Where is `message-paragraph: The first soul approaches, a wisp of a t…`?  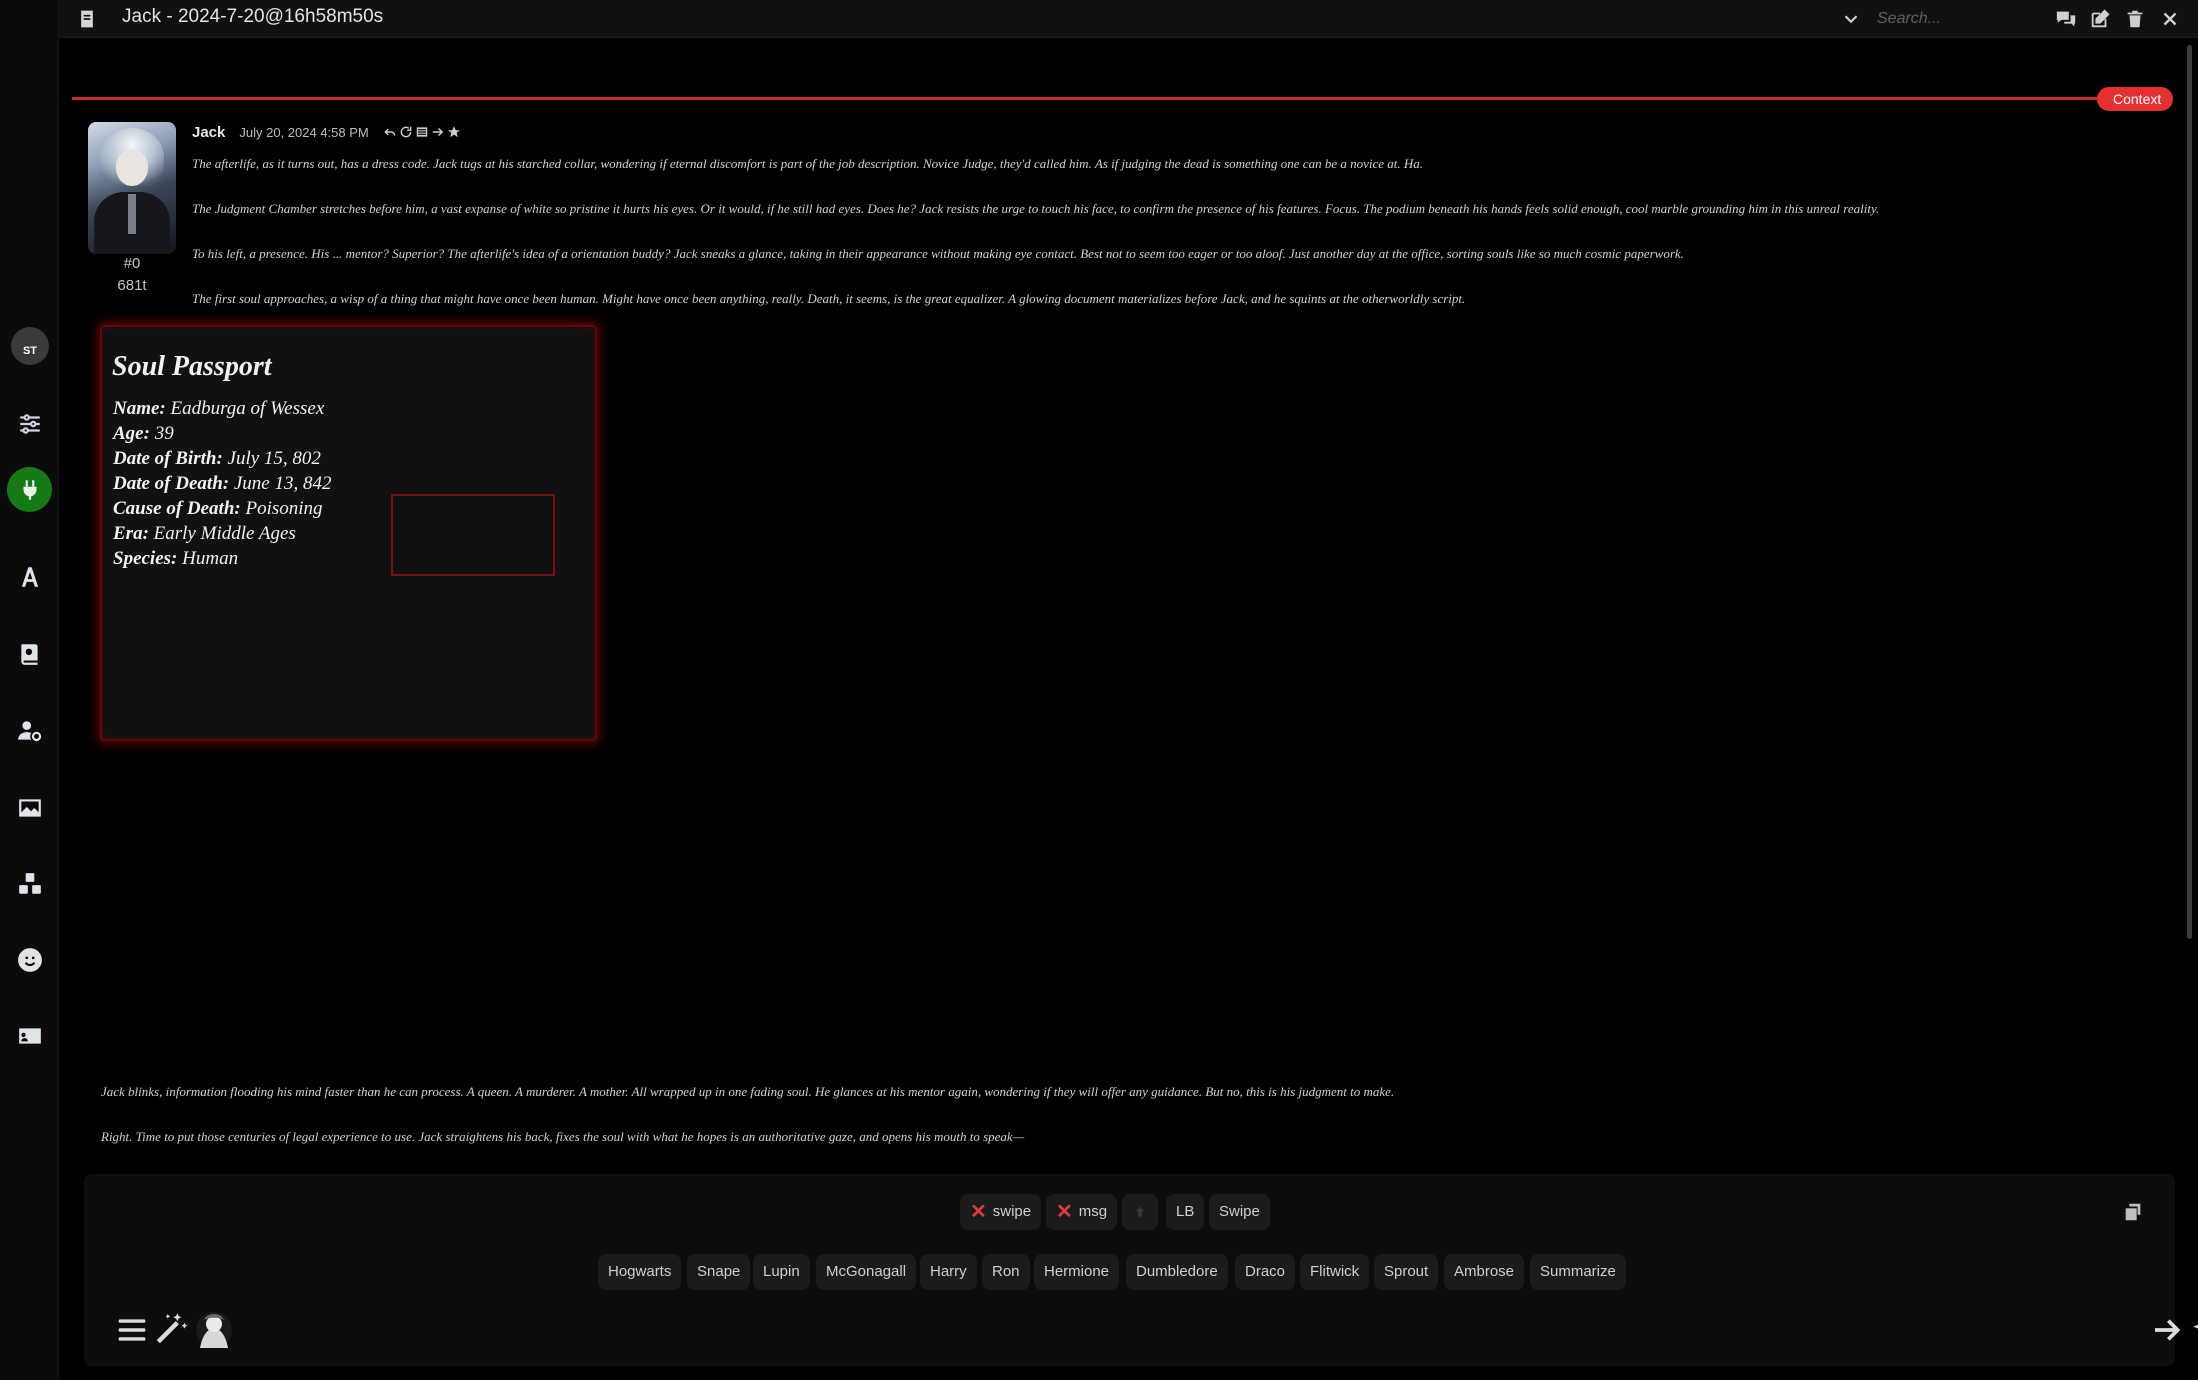
message-paragraph: The first soul approaches, a wisp of a t… is located at coordinates (829, 298).